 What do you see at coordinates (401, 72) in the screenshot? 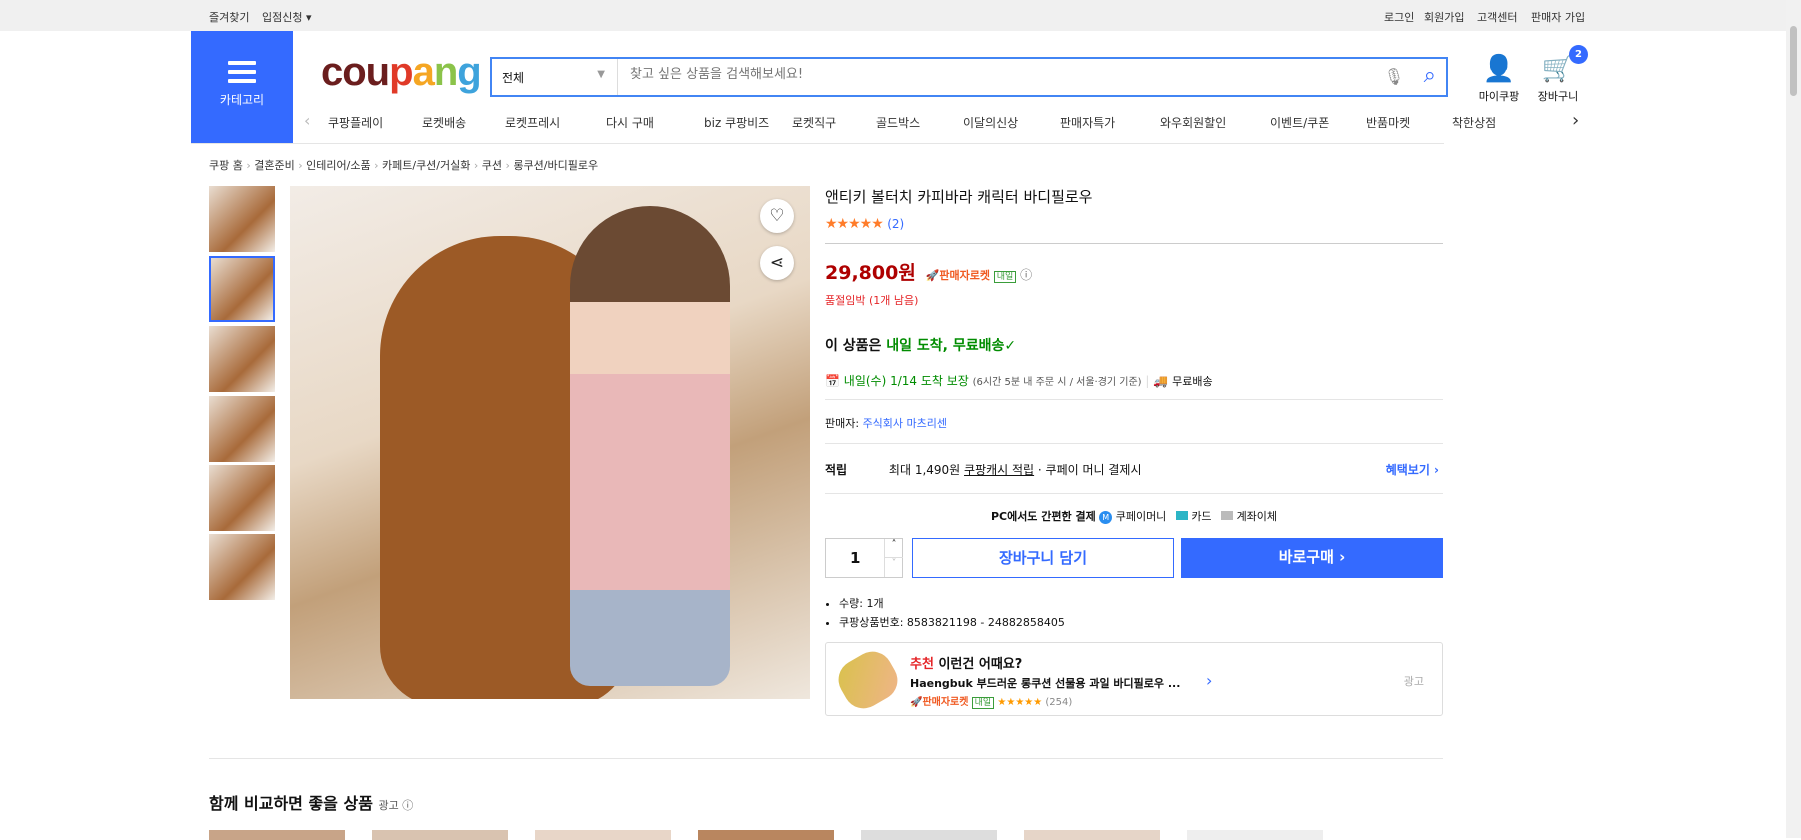
I see `coupang-logo: coupang` at bounding box center [401, 72].